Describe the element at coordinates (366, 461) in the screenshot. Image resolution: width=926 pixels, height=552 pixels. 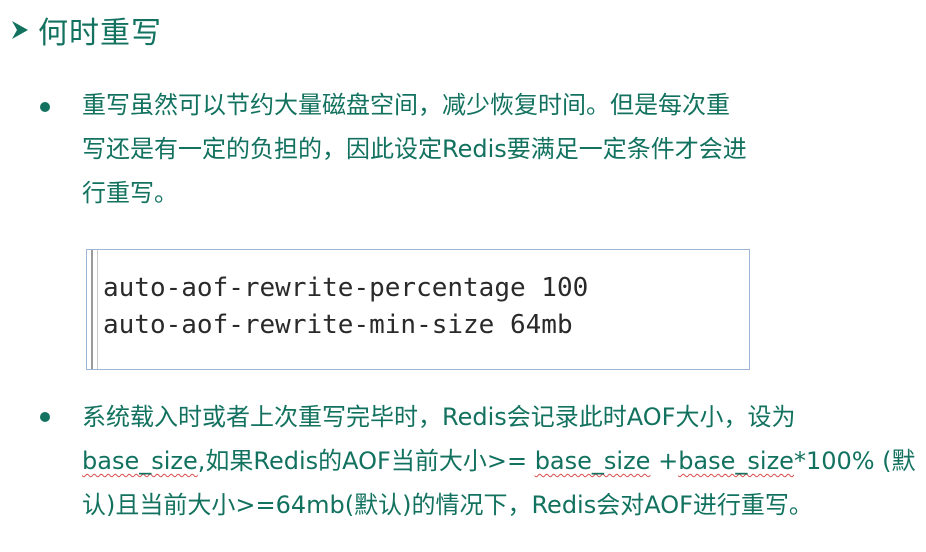
I see `text-segment: ,如果Redis的AOF当前大小>=` at that location.